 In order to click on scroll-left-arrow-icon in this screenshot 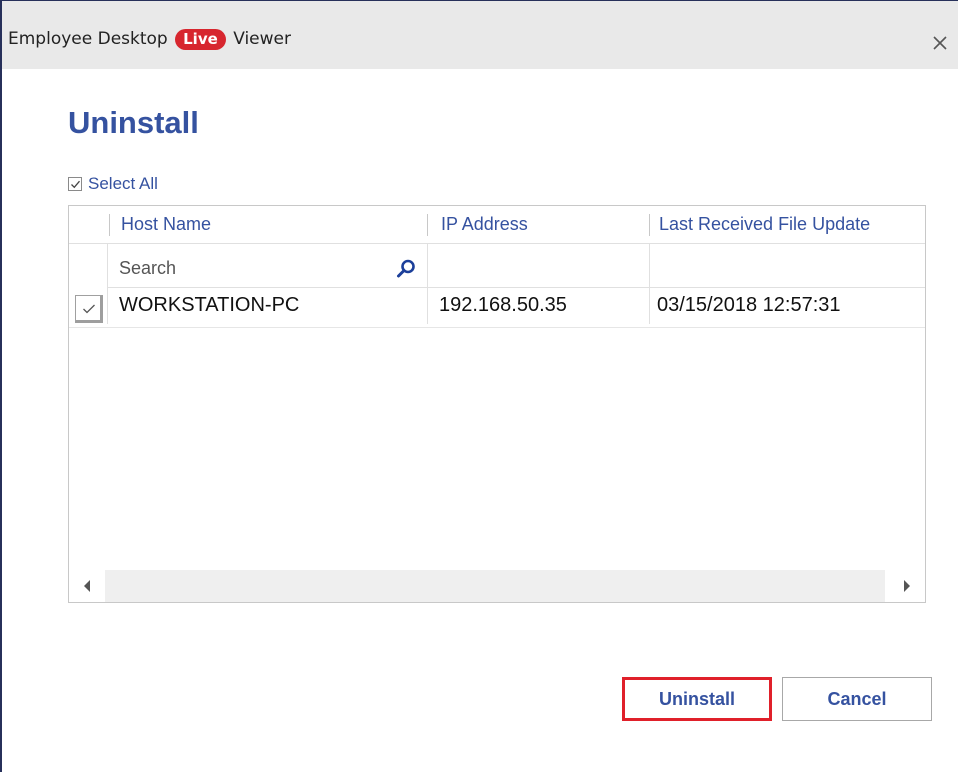, I will do `click(87, 586)`.